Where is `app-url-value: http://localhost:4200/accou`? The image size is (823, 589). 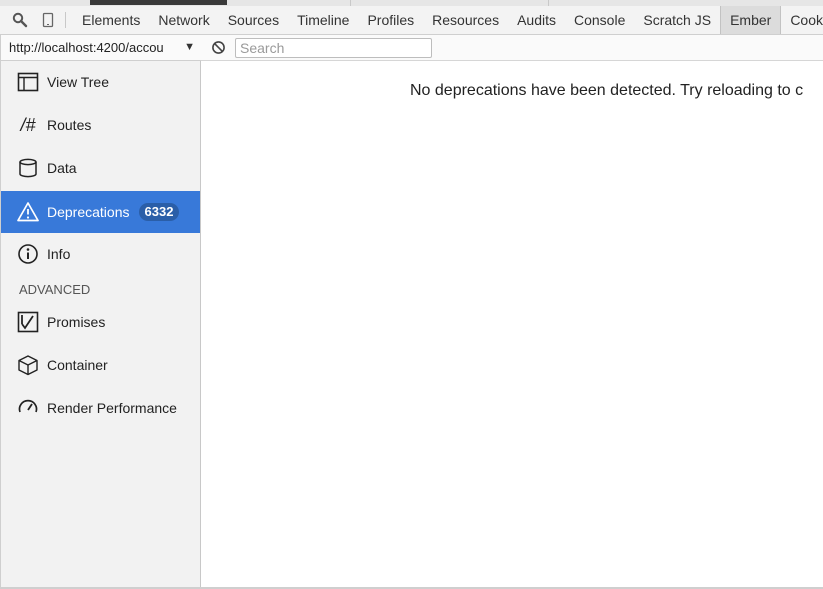 app-url-value: http://localhost:4200/accou is located at coordinates (86, 47).